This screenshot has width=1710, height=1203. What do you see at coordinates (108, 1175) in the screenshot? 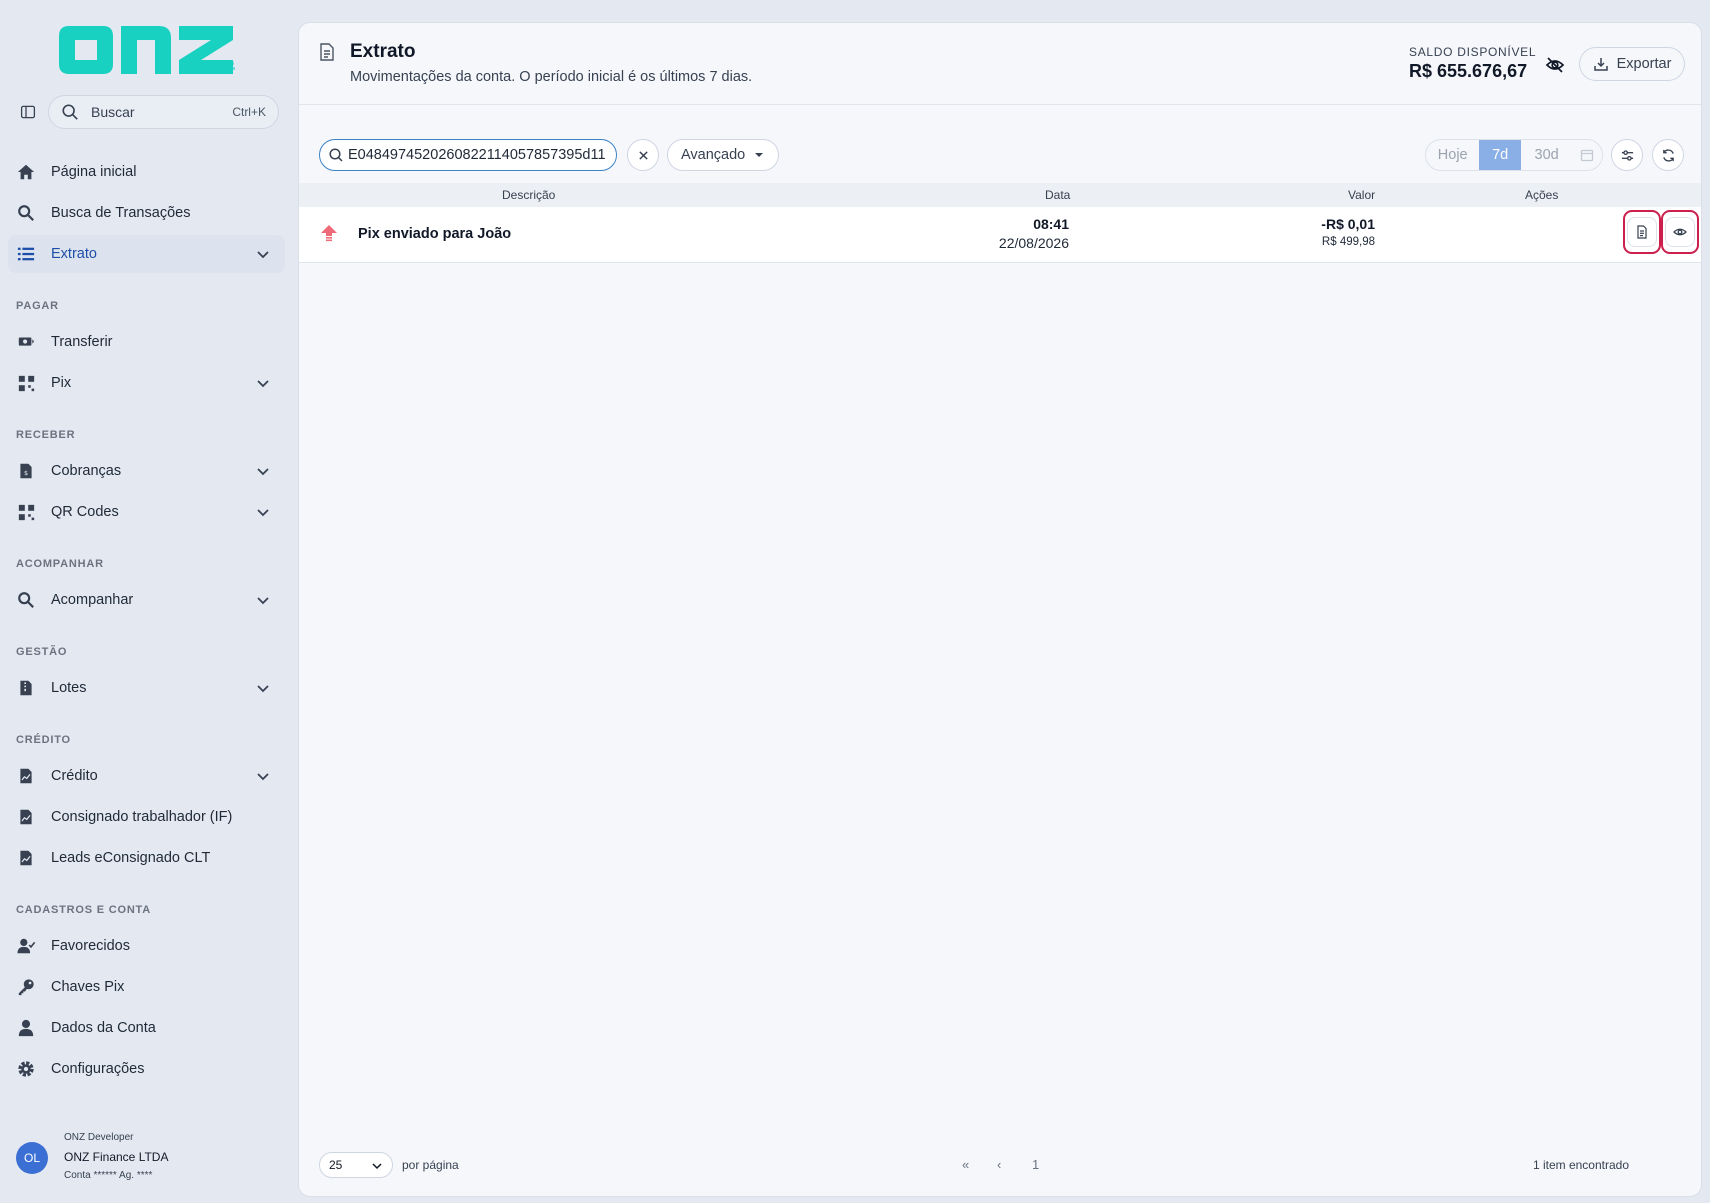
I see `user-account: Conta ****** Ag. ****` at bounding box center [108, 1175].